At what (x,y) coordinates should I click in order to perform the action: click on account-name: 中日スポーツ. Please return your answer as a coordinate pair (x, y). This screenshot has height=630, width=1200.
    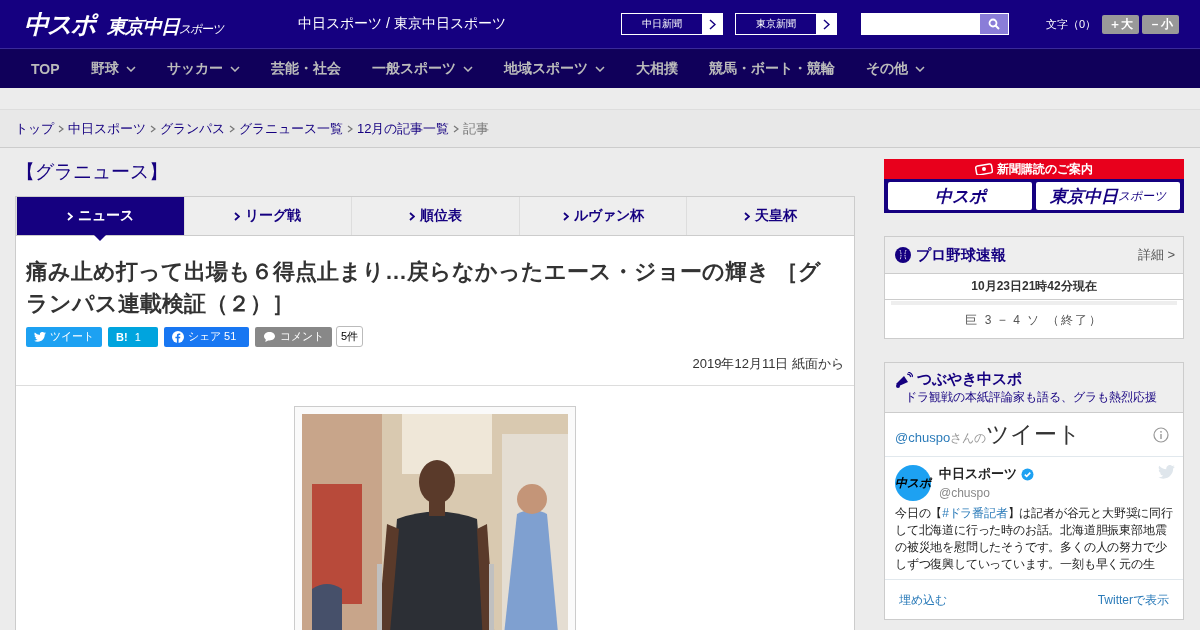
    Looking at the image, I should click on (986, 474).